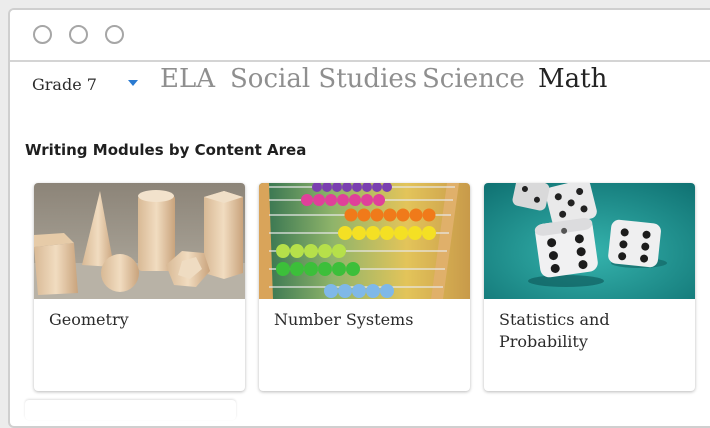 The image size is (710, 428). I want to click on grade-select-label: Grade 7, so click(64, 84).